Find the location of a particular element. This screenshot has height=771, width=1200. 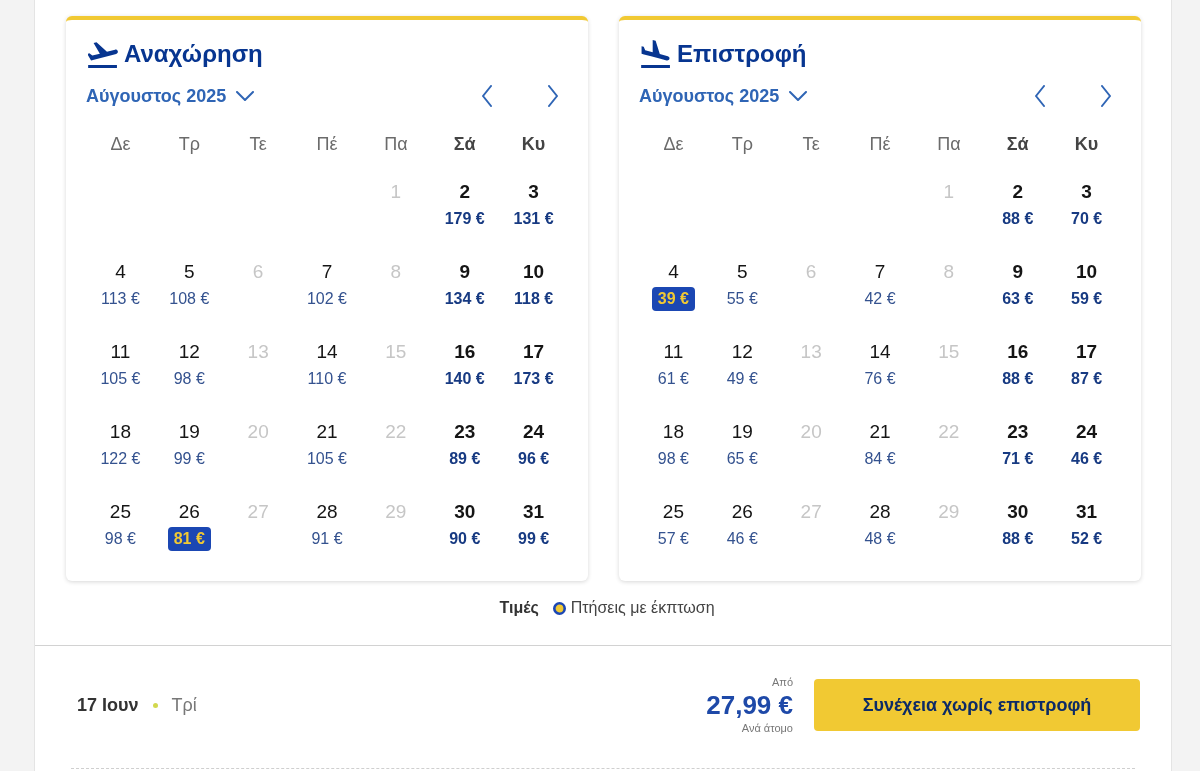

day-price: 52 € is located at coordinates (1087, 539).